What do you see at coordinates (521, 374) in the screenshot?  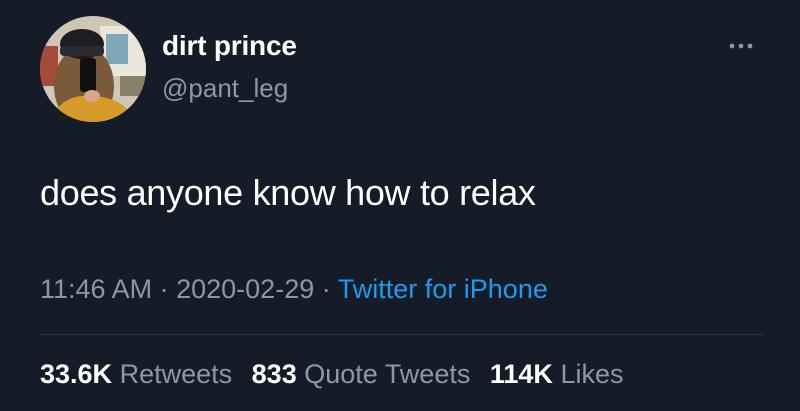 I see `likes-count: 114K` at bounding box center [521, 374].